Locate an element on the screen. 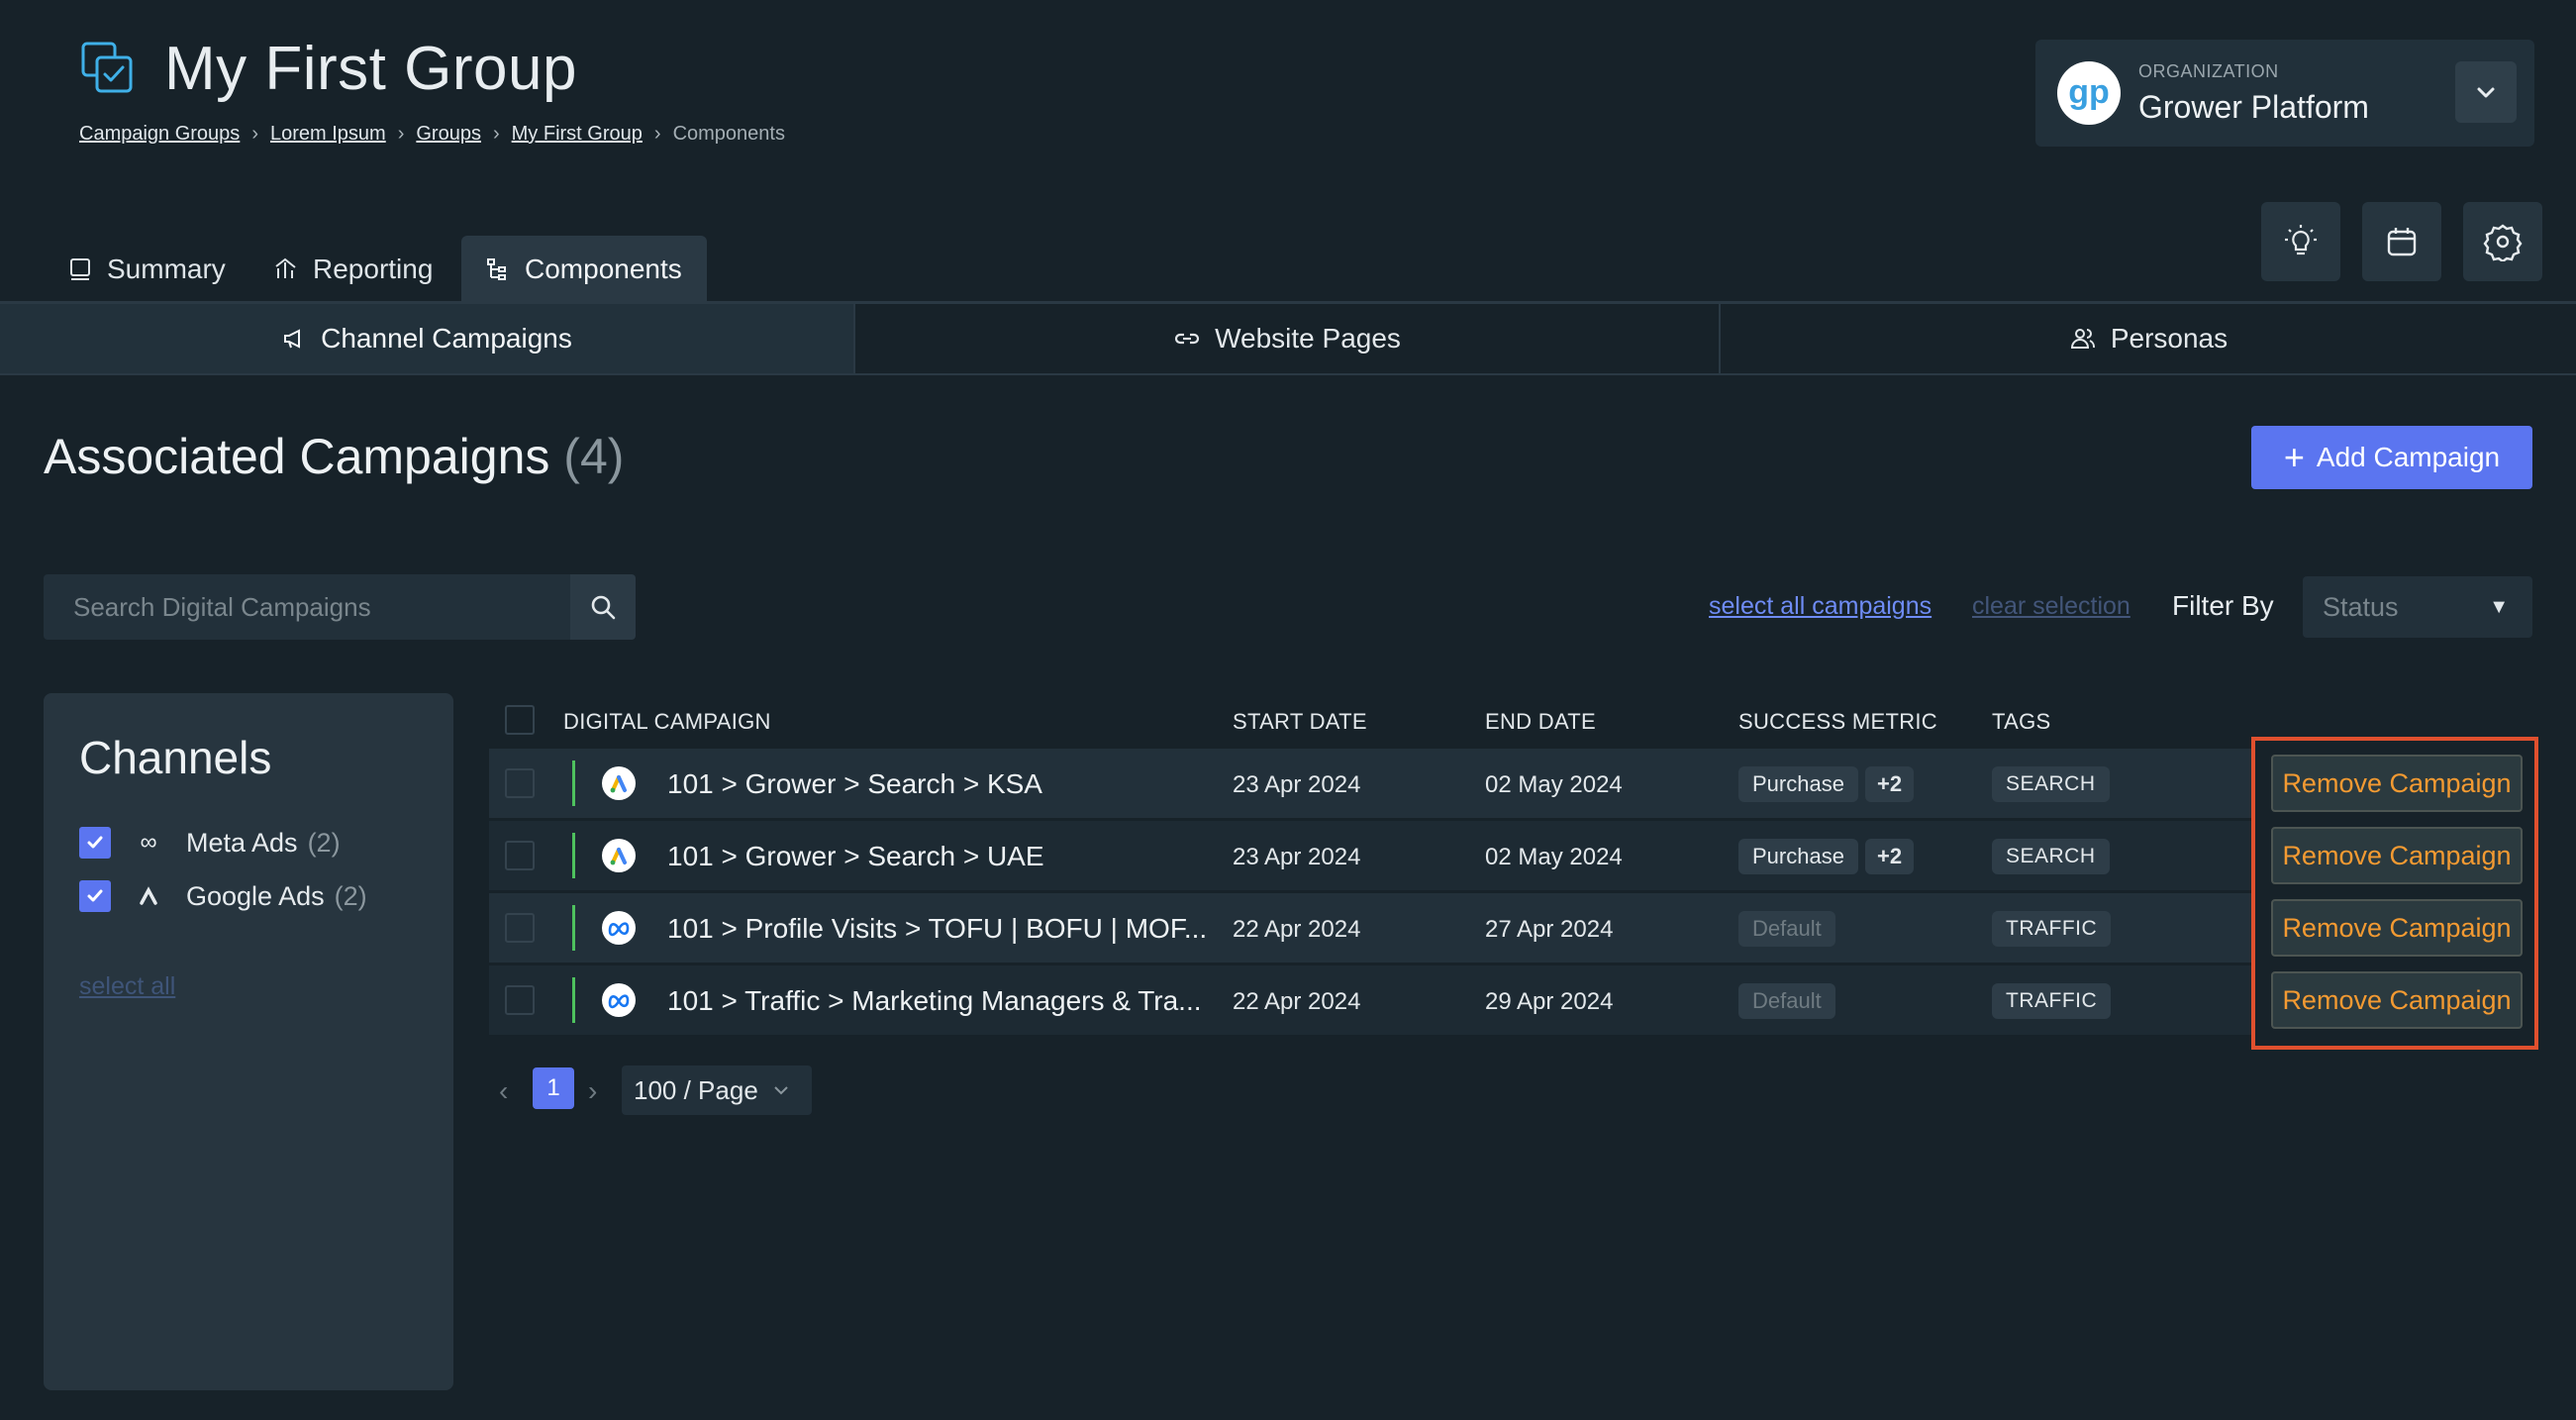 The height and width of the screenshot is (1420, 2576). tab-summary-label: Summary is located at coordinates (167, 269).